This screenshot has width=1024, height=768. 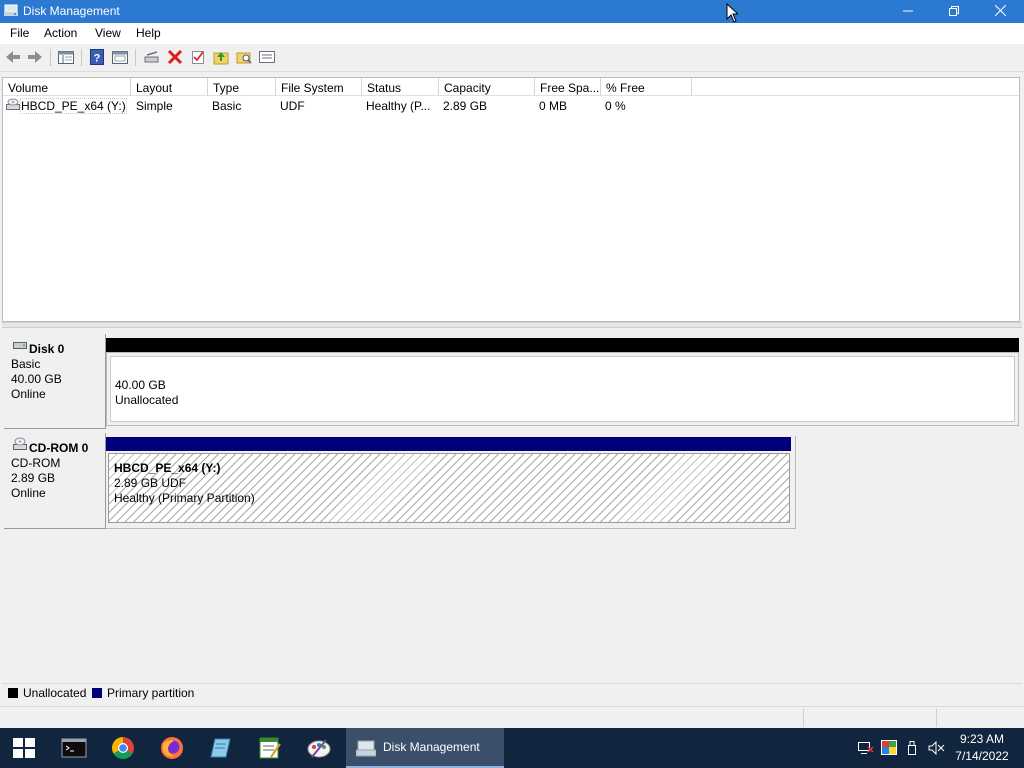 I want to click on column-header-status: Status, so click(x=400, y=87).